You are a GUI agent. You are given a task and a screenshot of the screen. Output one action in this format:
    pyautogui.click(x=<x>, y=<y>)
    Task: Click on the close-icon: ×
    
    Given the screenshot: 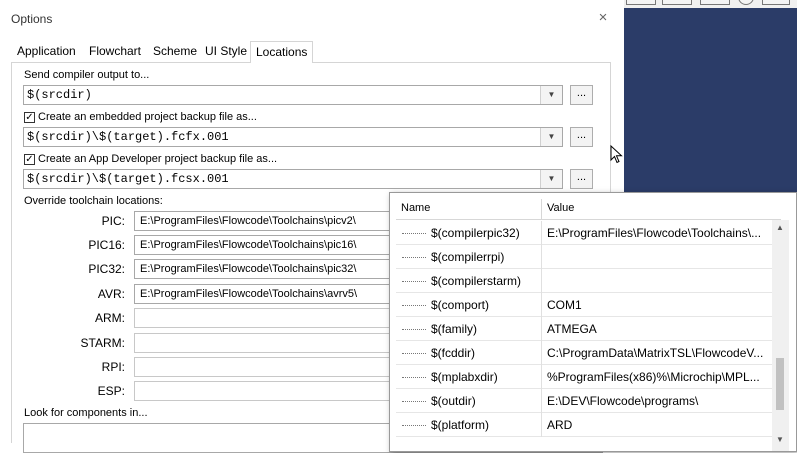 What is the action you would take?
    pyautogui.click(x=603, y=18)
    